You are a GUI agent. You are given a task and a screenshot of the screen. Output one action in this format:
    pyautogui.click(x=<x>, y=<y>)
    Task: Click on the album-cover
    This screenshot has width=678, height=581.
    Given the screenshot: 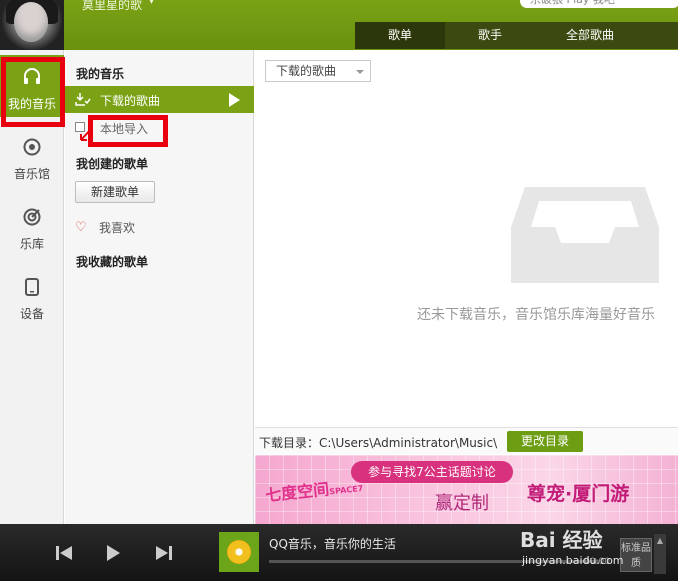 What is the action you would take?
    pyautogui.click(x=239, y=552)
    